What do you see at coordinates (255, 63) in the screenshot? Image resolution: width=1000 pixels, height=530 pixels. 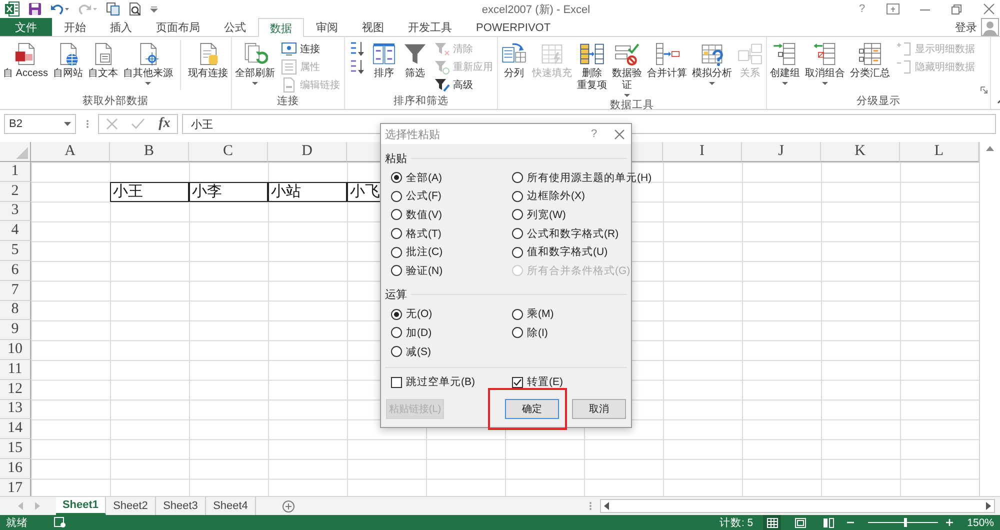 I see `ribbon-button: 全部刷新` at bounding box center [255, 63].